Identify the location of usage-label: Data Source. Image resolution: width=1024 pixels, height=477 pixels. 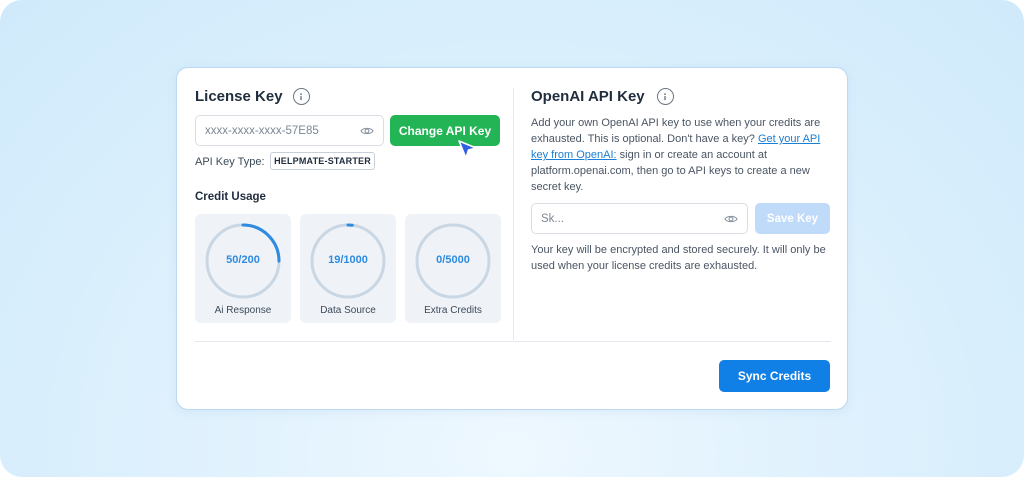
(348, 310).